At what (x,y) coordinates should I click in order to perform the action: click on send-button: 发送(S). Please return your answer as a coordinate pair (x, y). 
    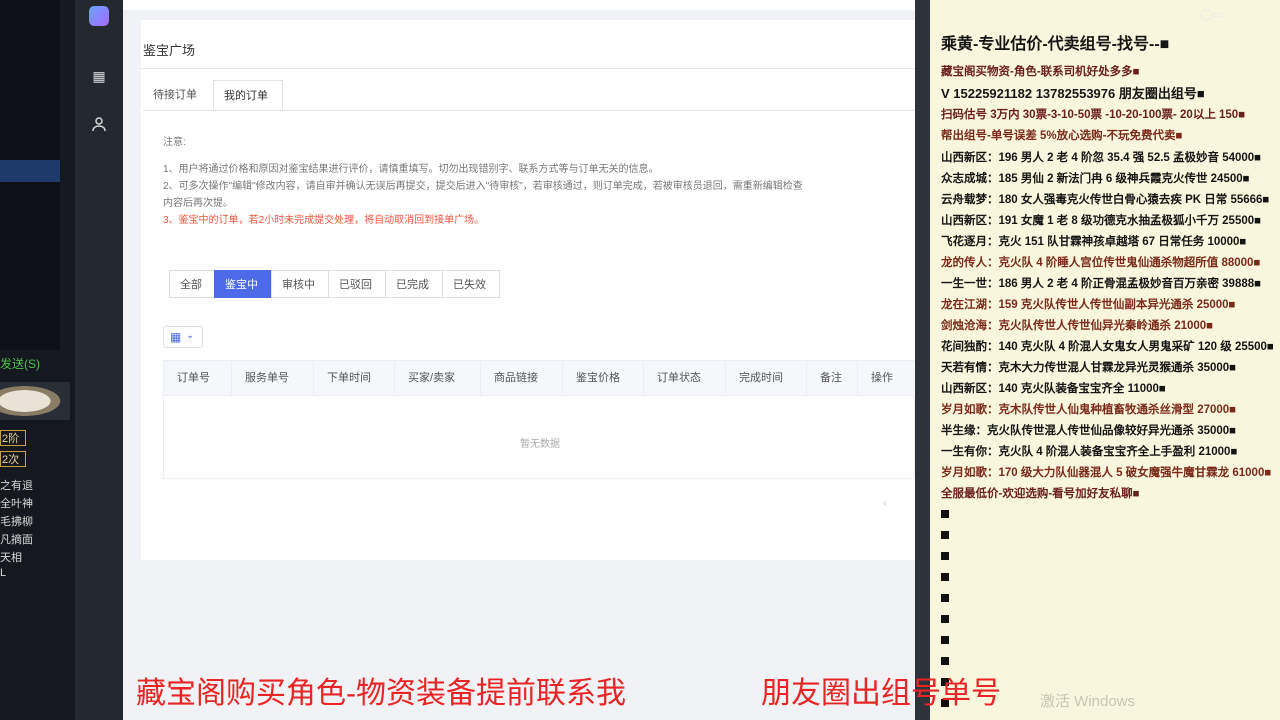
    Looking at the image, I should click on (20, 363).